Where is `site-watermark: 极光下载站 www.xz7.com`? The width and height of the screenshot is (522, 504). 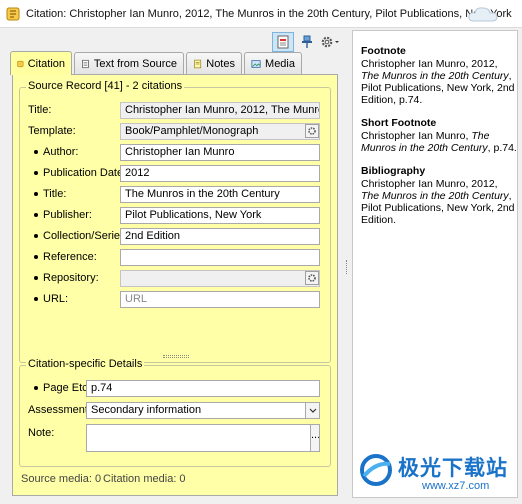 site-watermark: 极光下载站 www.xz7.com is located at coordinates (436, 473).